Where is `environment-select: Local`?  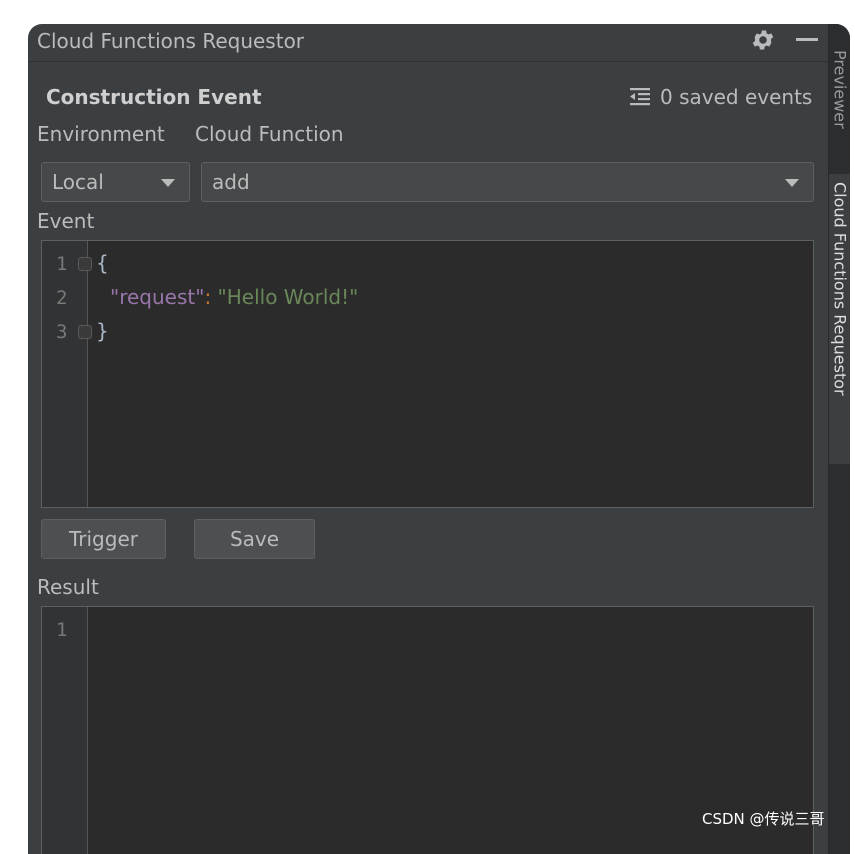
environment-select: Local is located at coordinates (115, 182).